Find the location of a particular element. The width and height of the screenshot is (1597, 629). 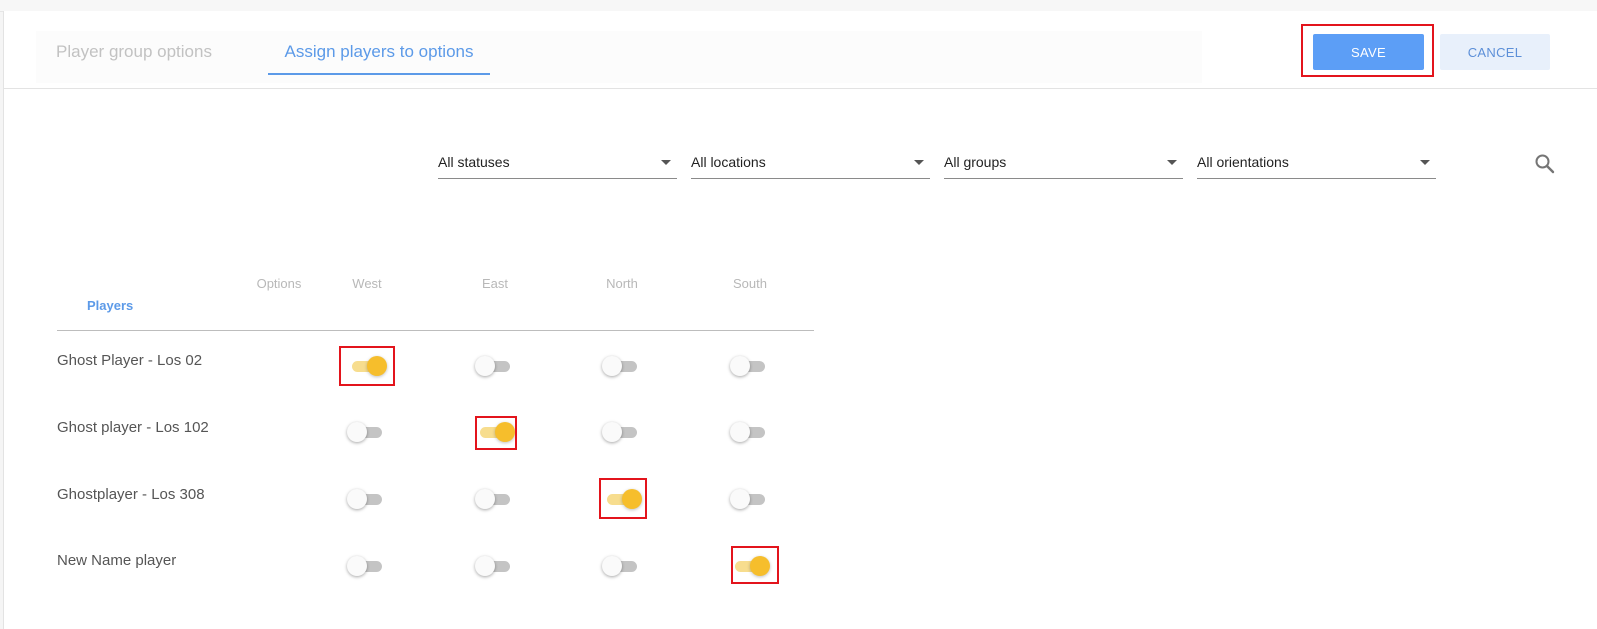

header-divider is located at coordinates (435, 330).